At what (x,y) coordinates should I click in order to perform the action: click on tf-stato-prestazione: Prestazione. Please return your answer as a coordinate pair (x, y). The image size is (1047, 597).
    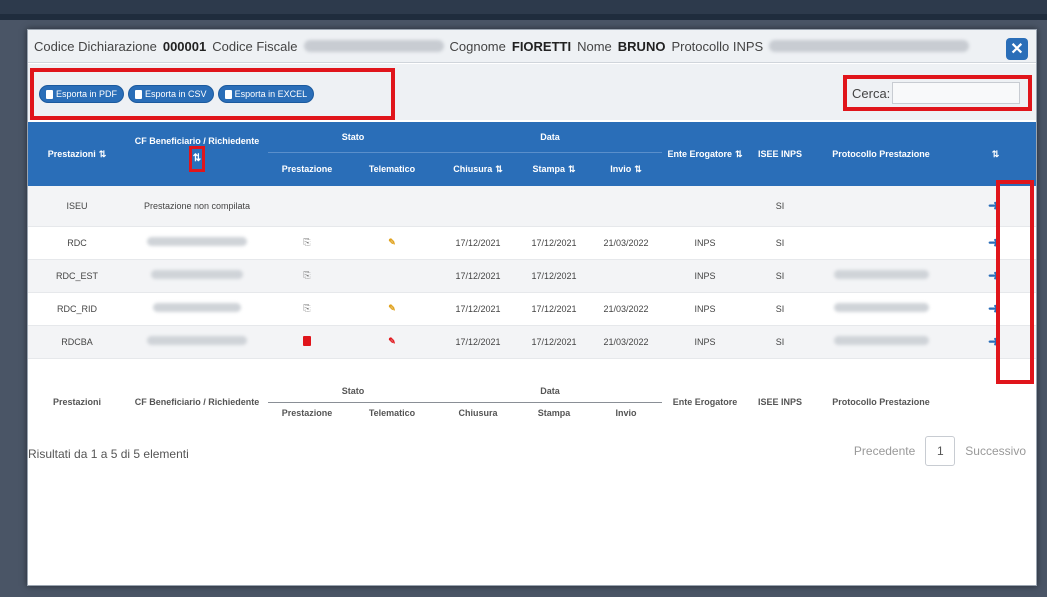
    Looking at the image, I should click on (307, 413).